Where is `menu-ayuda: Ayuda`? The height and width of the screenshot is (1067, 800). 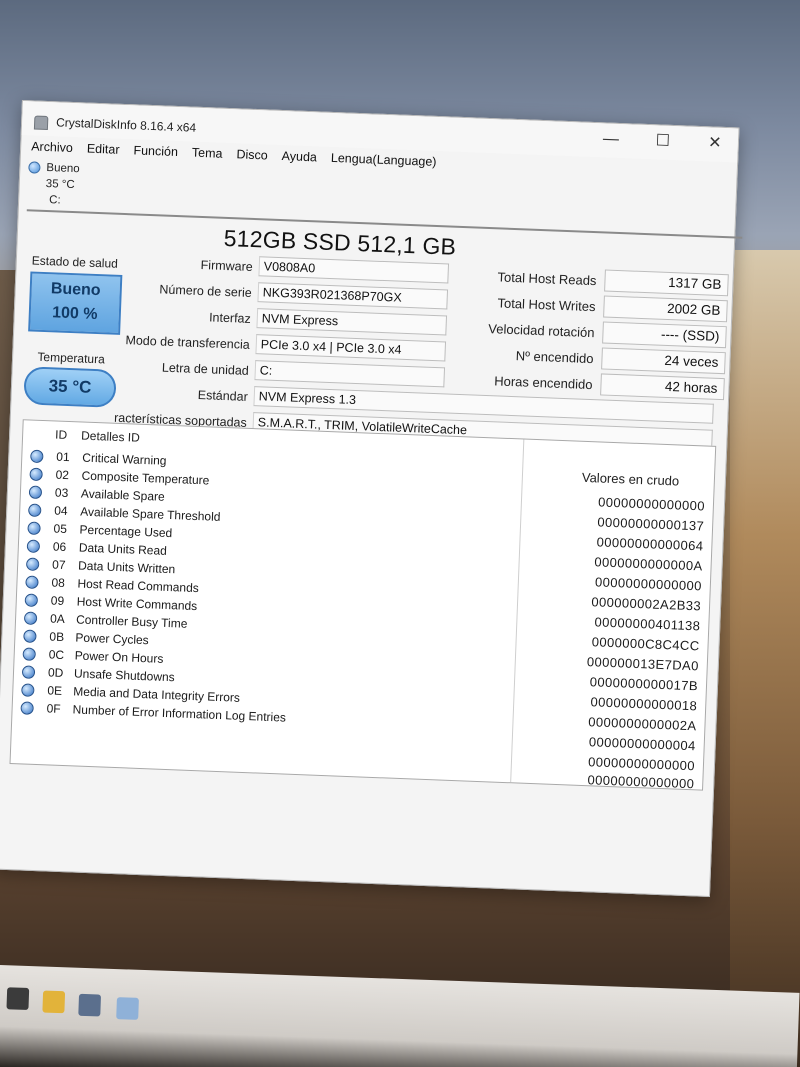 menu-ayuda: Ayuda is located at coordinates (299, 157).